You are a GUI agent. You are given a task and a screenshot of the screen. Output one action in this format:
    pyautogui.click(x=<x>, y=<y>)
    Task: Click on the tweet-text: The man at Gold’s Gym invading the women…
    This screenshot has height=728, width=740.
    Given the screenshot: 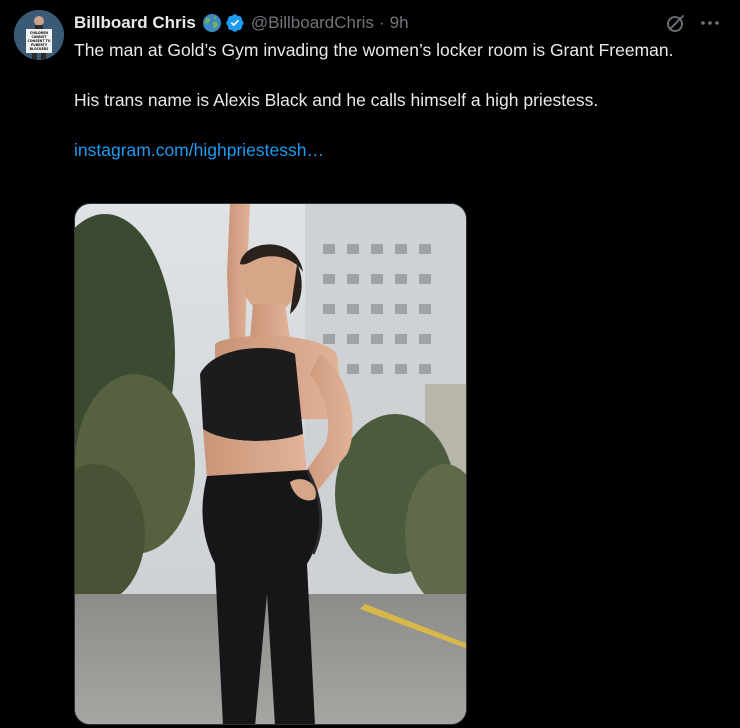 What is the action you would take?
    pyautogui.click(x=394, y=100)
    